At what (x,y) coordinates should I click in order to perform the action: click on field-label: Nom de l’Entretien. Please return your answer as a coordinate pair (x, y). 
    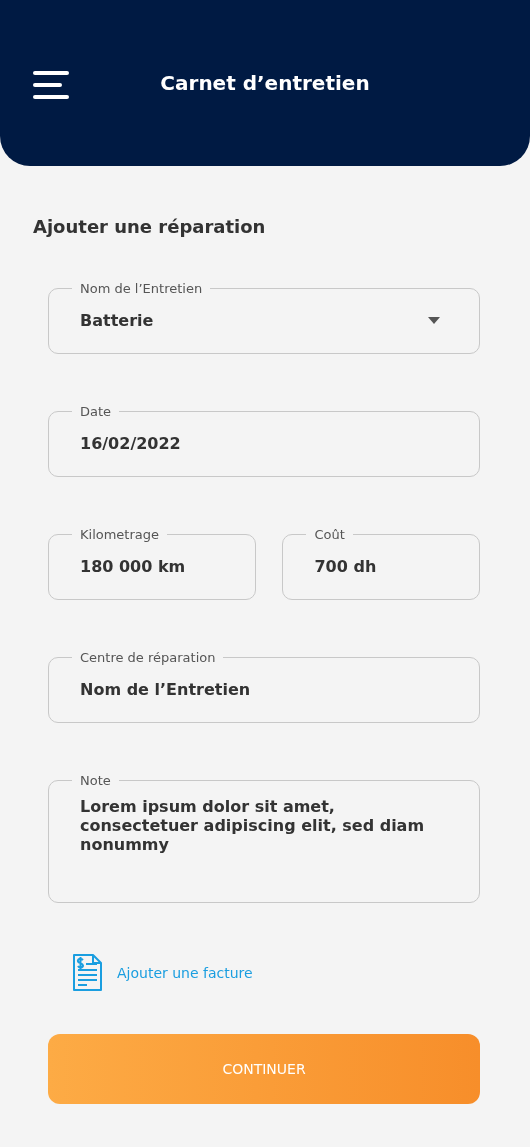
    Looking at the image, I should click on (141, 288).